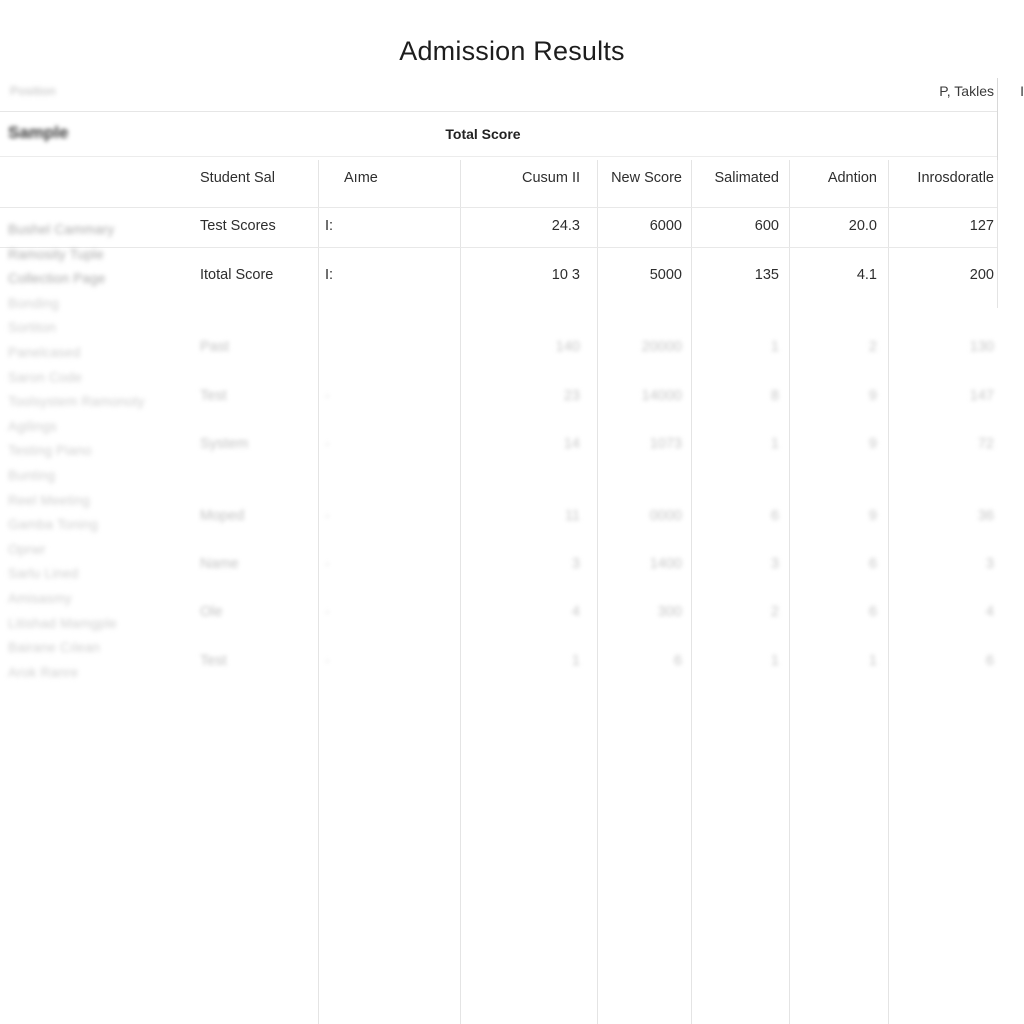 This screenshot has height=1024, width=1024. What do you see at coordinates (98, 378) in the screenshot?
I see `sidebar-item: Saron Code` at bounding box center [98, 378].